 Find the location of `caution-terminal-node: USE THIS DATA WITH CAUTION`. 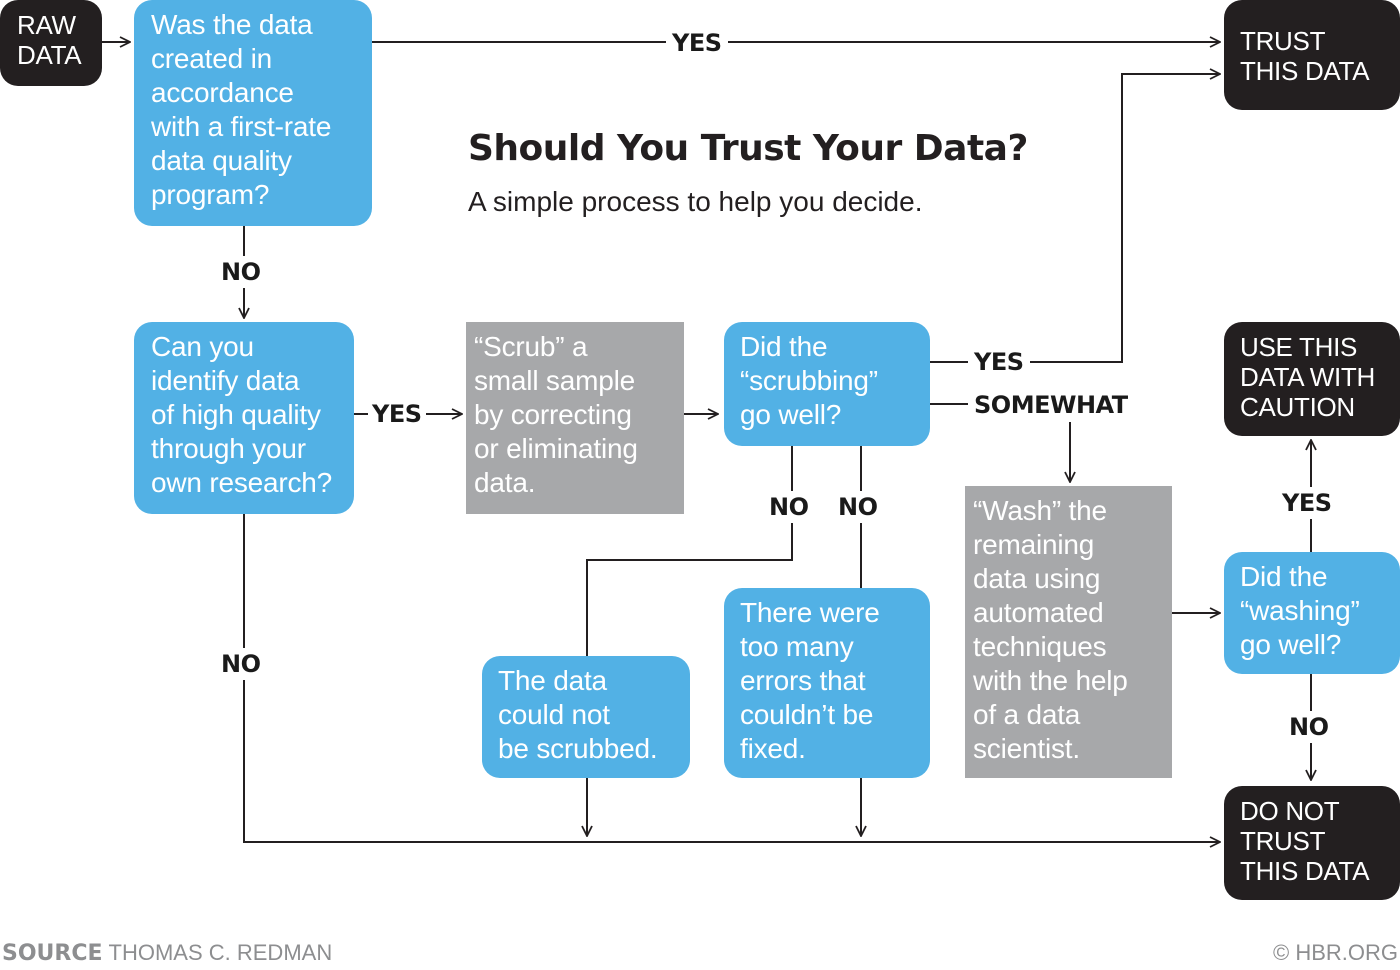

caution-terminal-node: USE THIS DATA WITH CAUTION is located at coordinates (1312, 379).